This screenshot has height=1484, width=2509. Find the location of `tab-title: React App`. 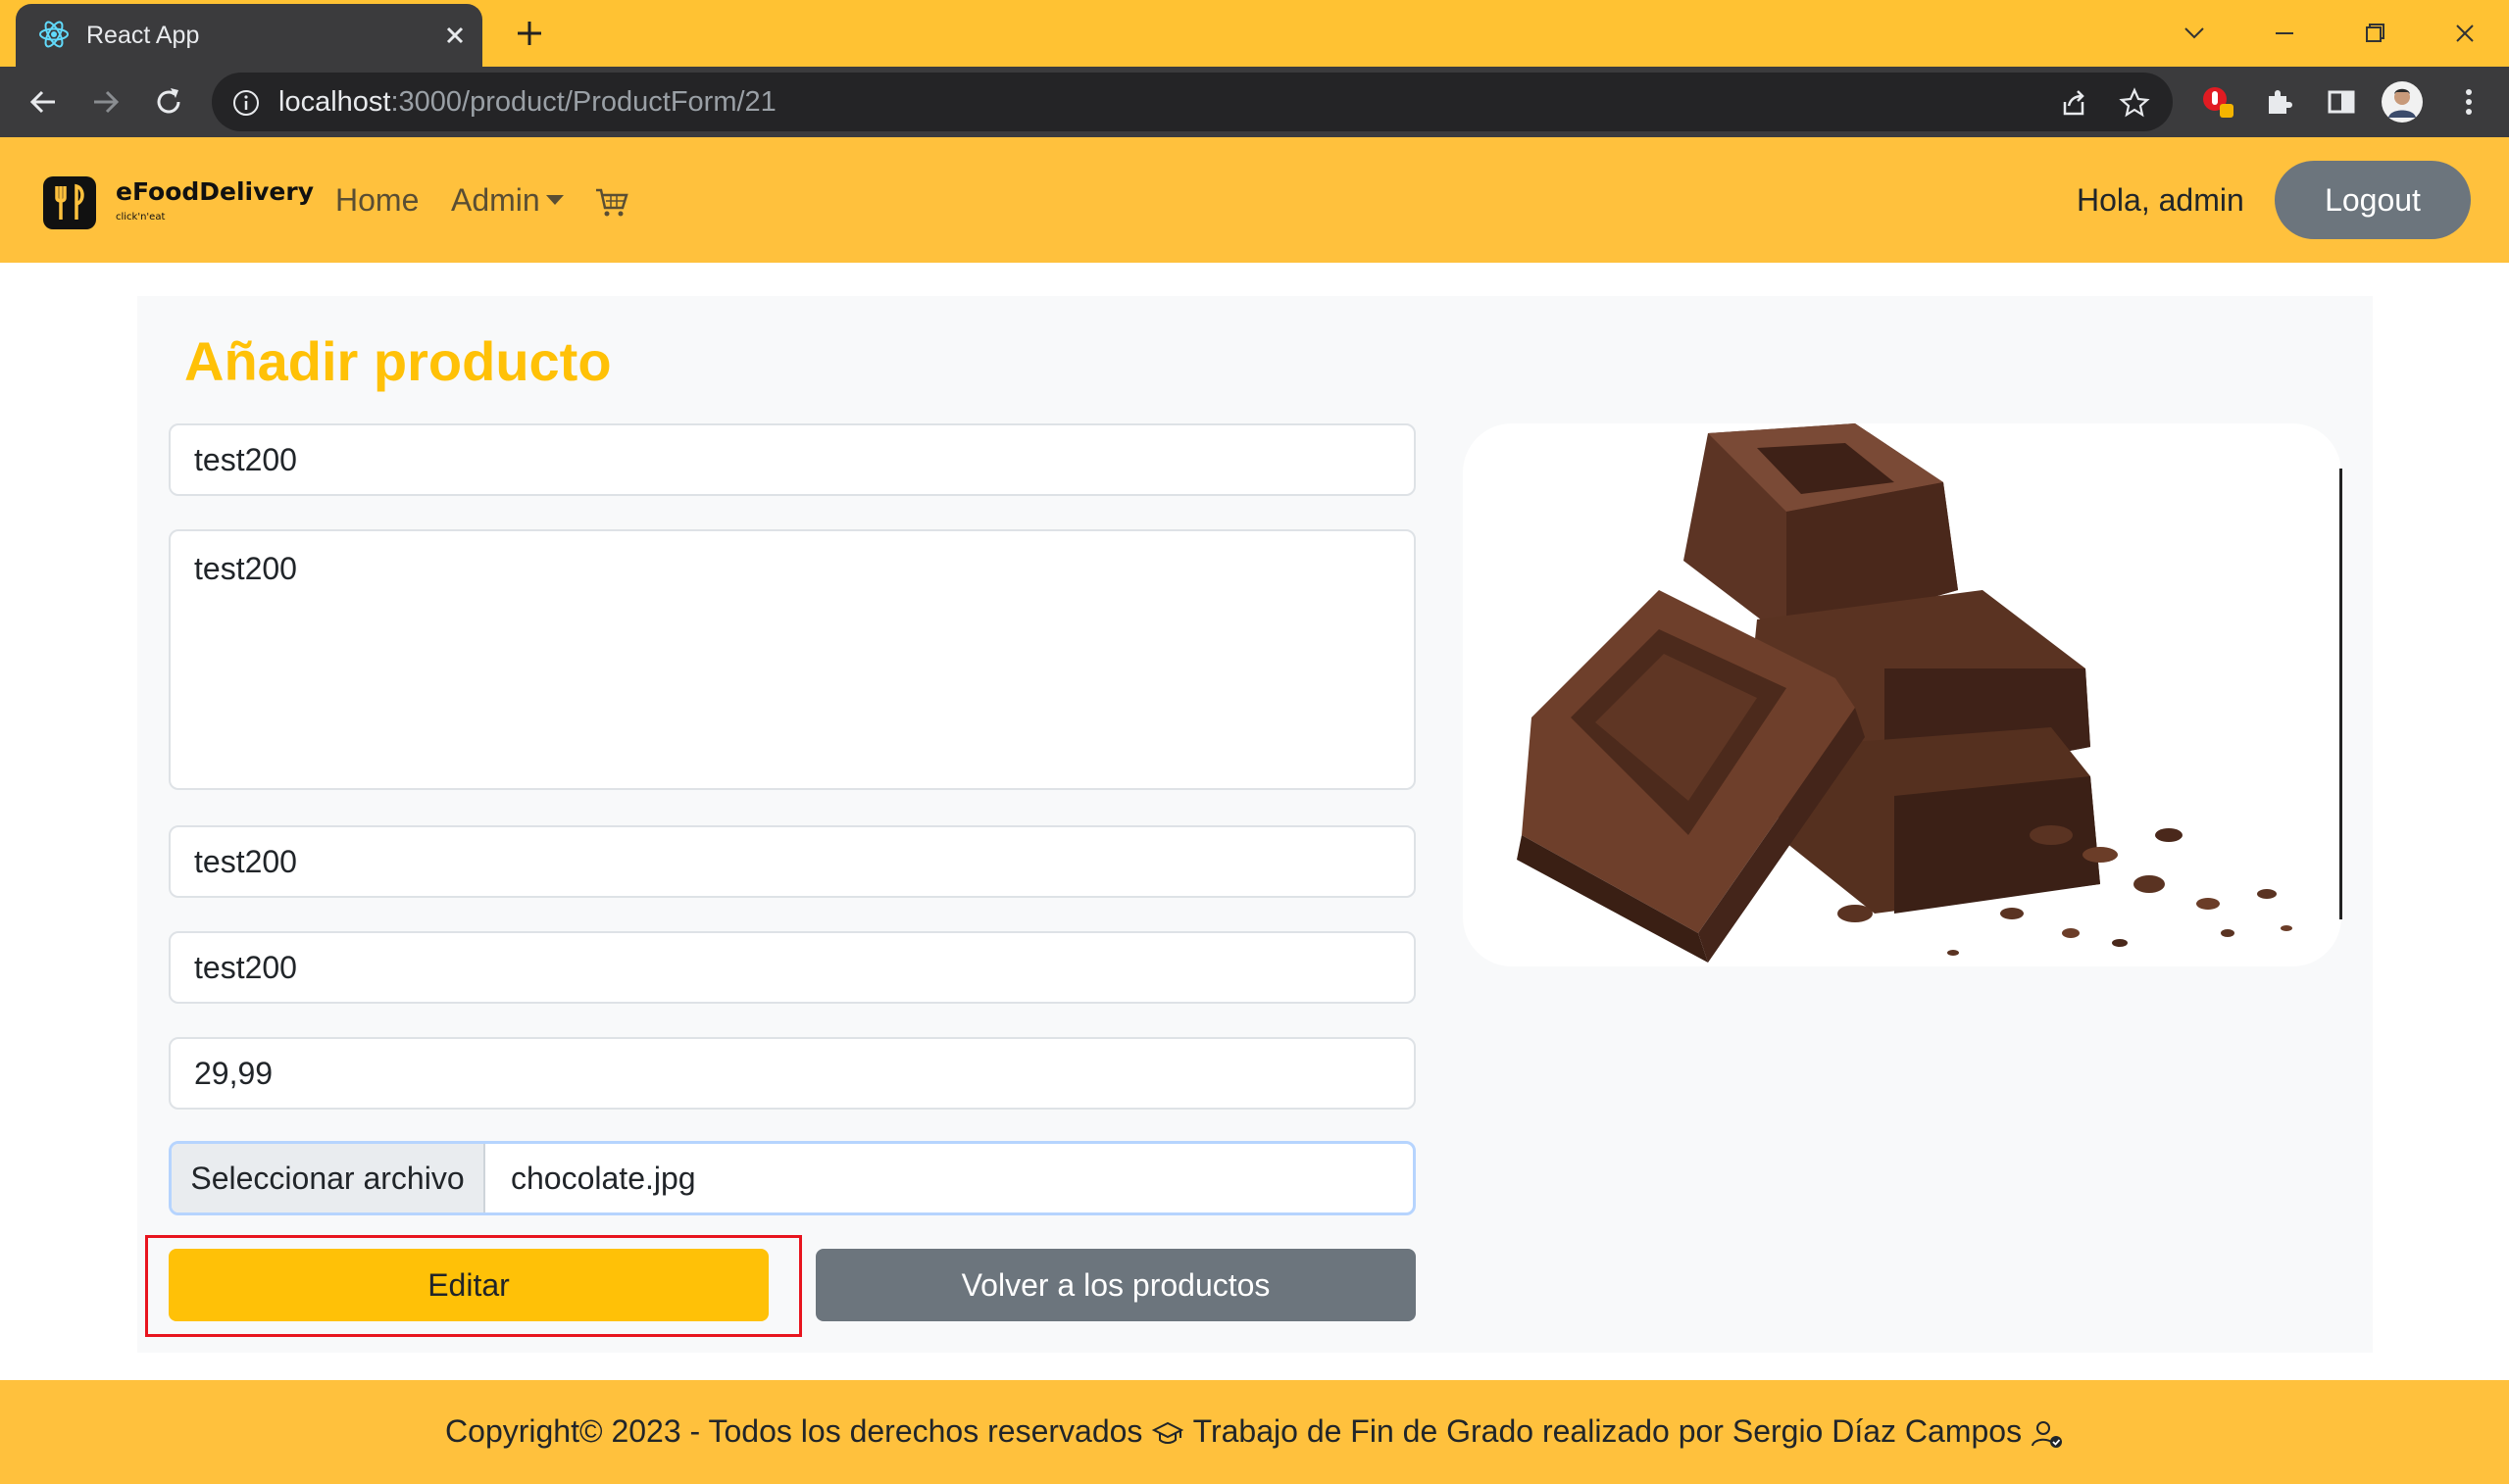

tab-title: React App is located at coordinates (143, 36).